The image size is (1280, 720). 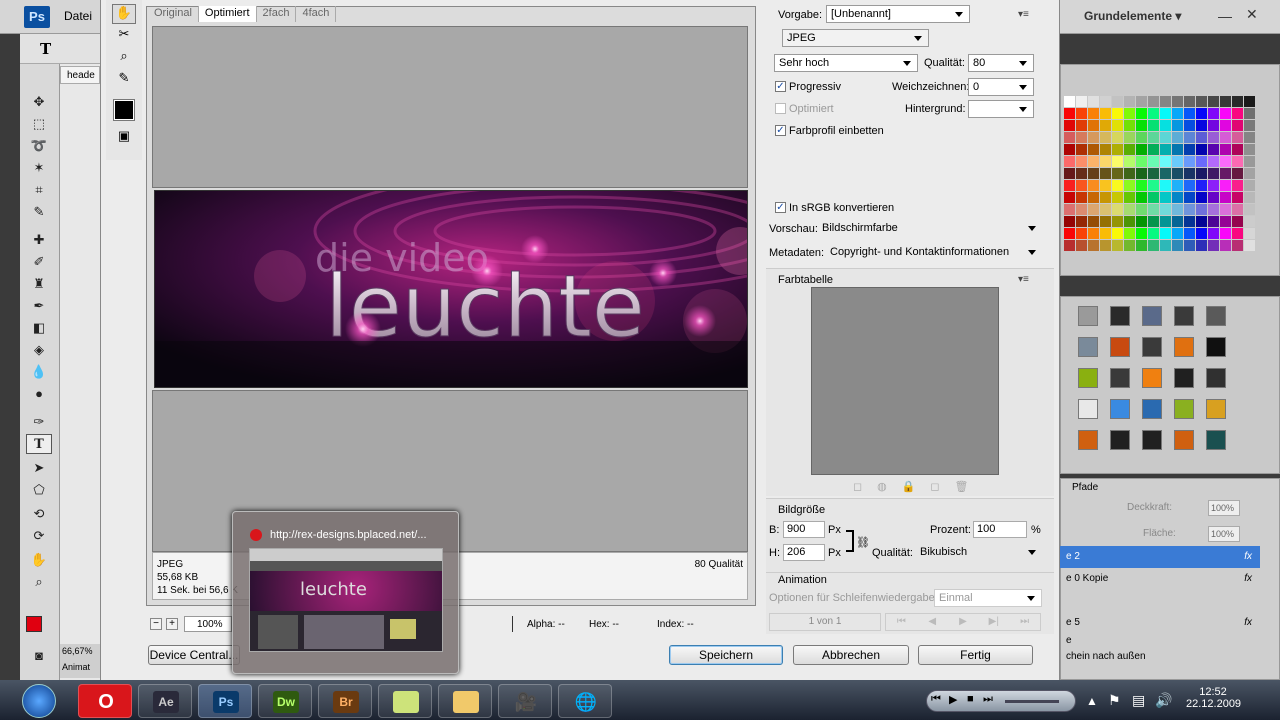 I want to click on start-button, so click(x=39, y=701).